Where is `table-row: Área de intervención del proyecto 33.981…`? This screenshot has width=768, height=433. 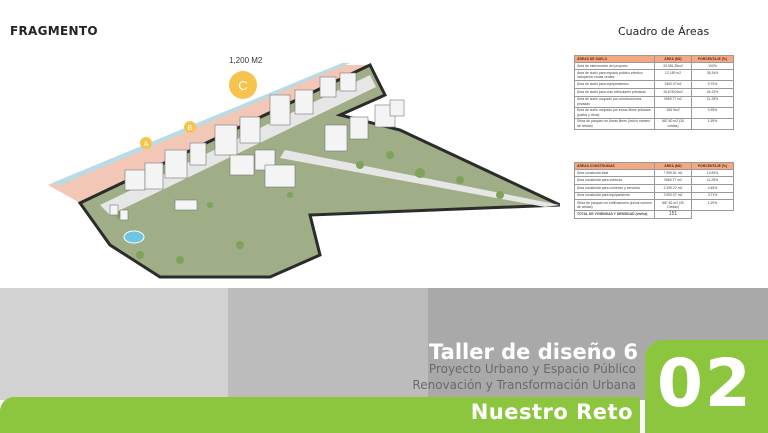 table-row: Área de intervención del proyecto 33.981… is located at coordinates (654, 66).